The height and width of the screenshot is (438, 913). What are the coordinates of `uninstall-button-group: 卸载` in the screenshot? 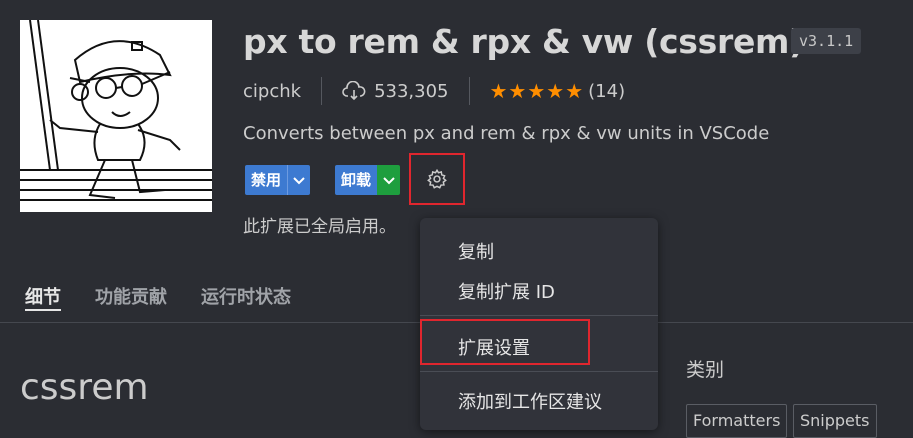 It's located at (368, 180).